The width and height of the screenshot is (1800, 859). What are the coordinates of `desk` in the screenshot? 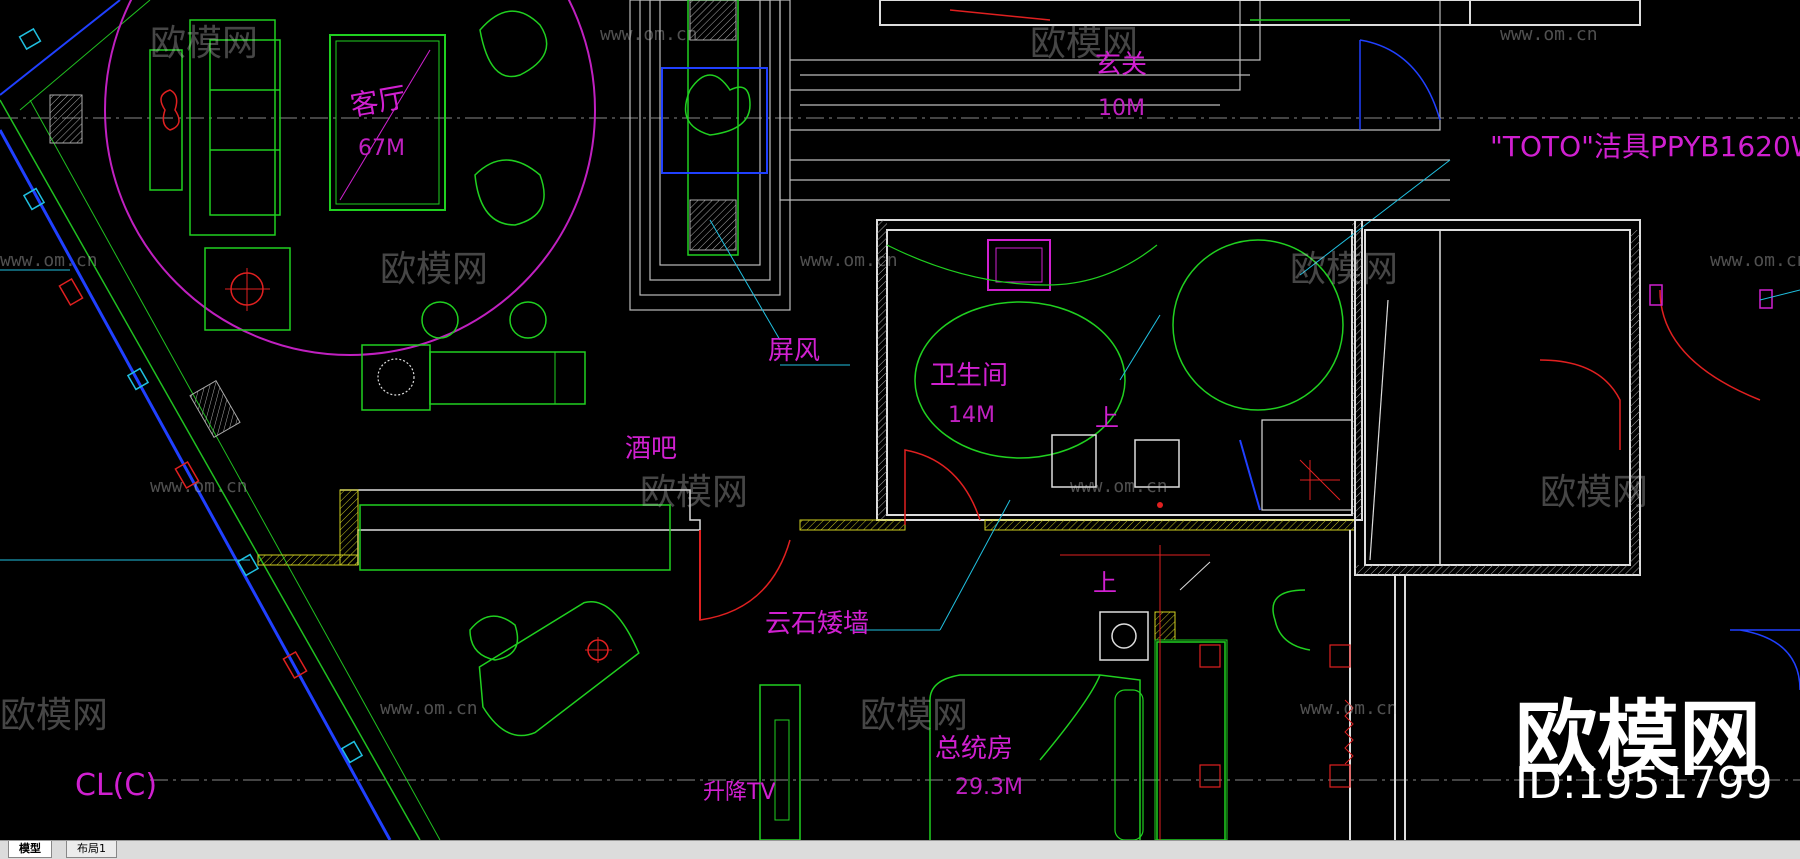 It's located at (554, 669).